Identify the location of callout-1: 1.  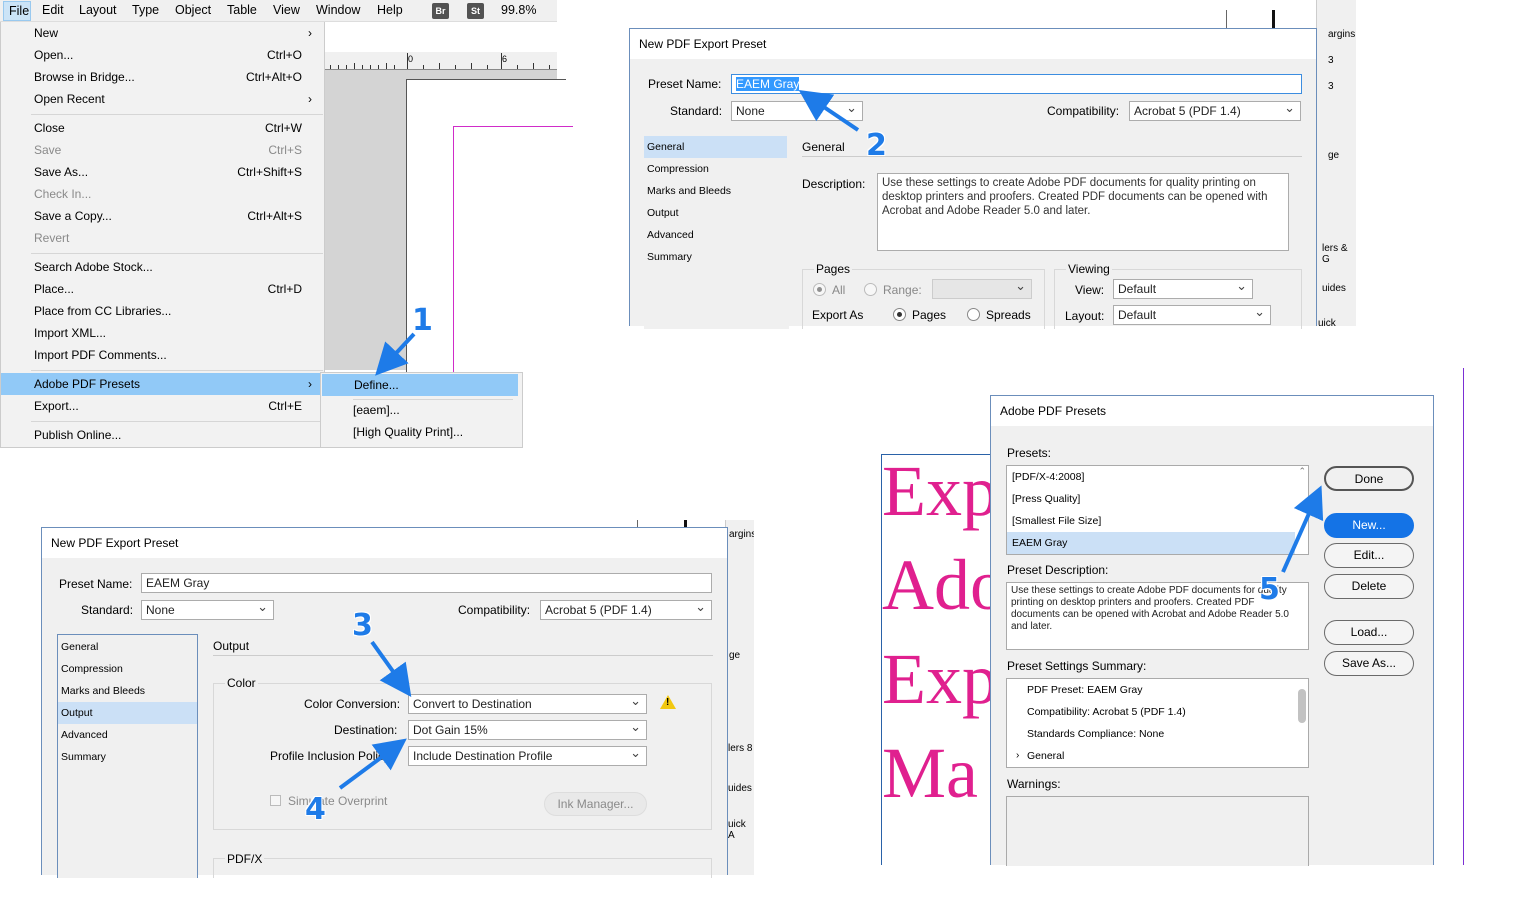
(422, 320).